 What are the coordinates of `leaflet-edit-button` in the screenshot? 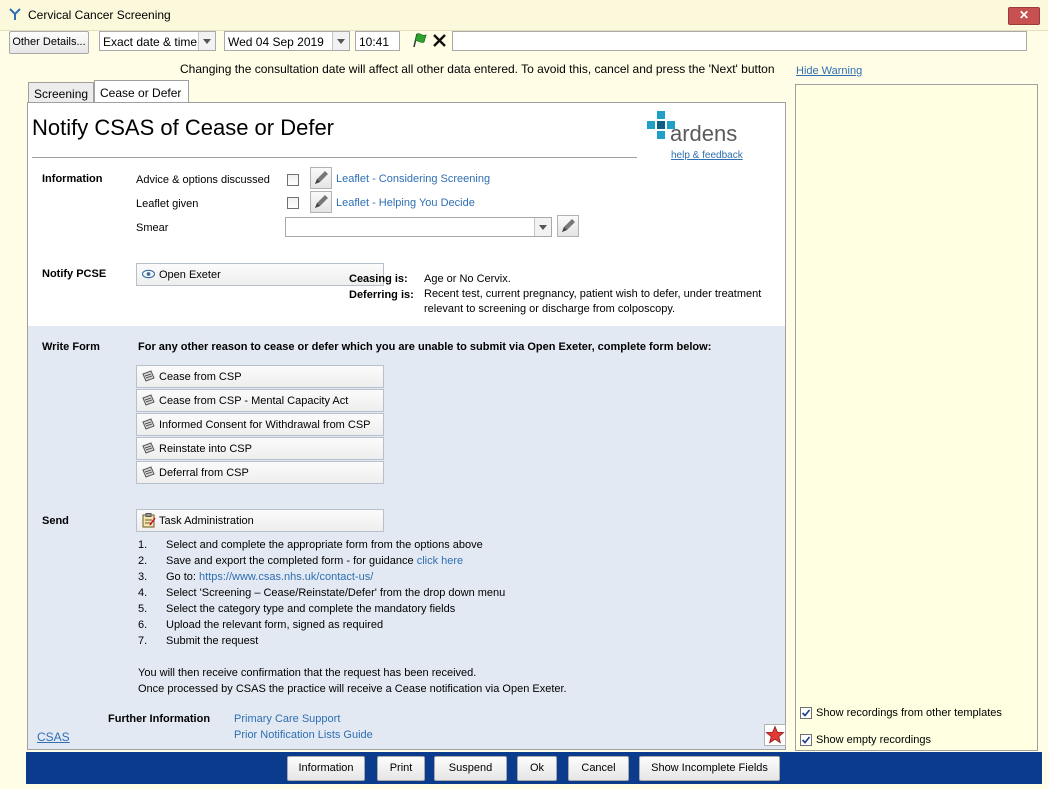 It's located at (321, 202).